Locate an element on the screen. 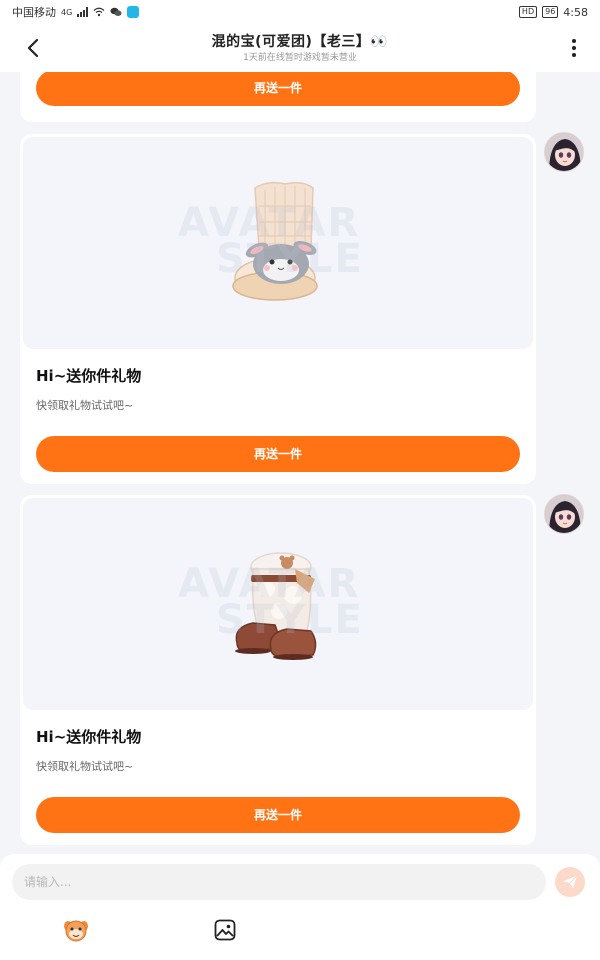 The width and height of the screenshot is (600, 960). status-right: HD 96 4:58 is located at coordinates (553, 12).